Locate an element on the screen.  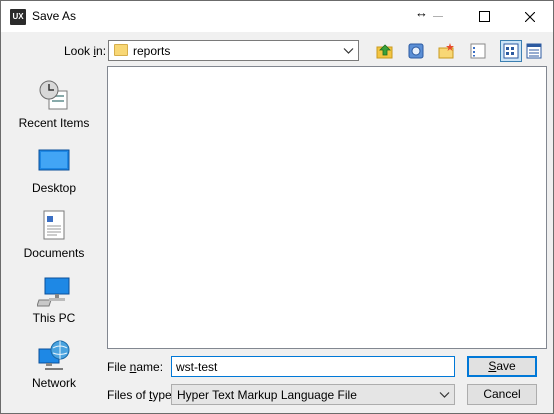
details-view-button is located at coordinates (511, 51).